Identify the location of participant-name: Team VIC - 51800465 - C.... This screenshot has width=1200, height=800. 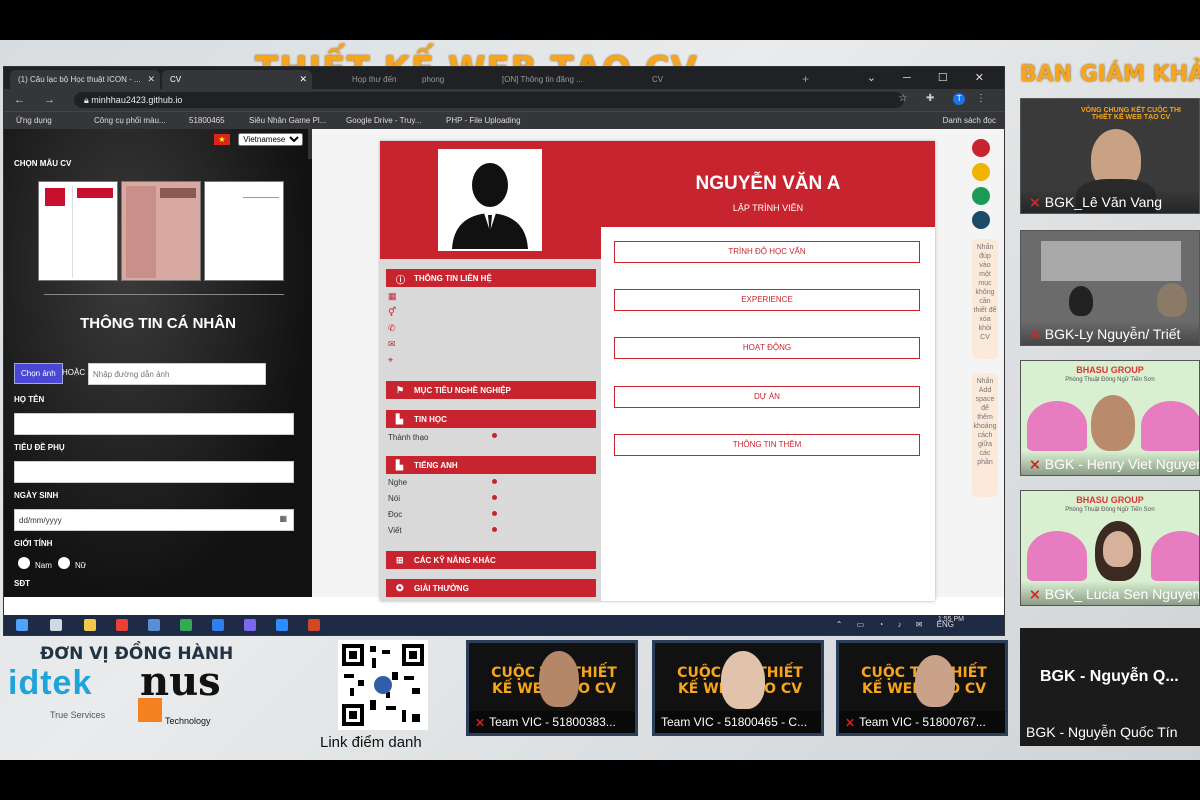
(738, 722).